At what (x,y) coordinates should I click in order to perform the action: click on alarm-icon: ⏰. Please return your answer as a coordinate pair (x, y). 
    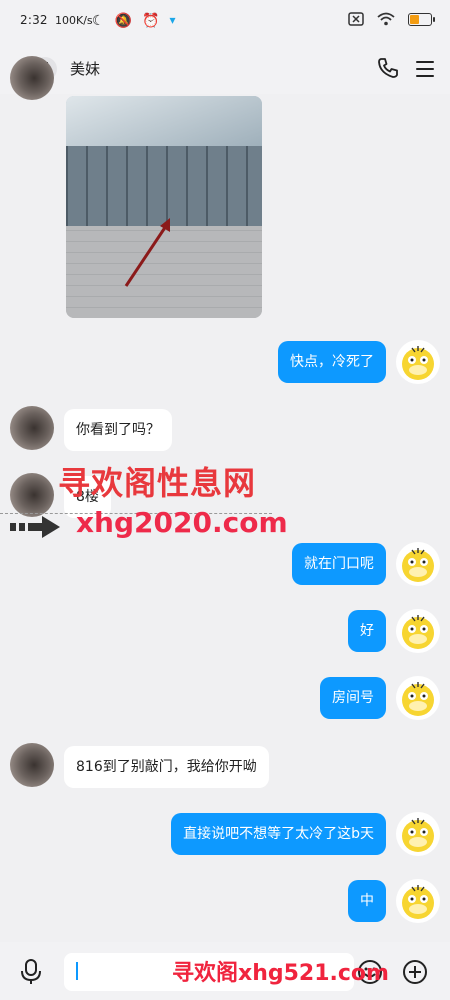
    Looking at the image, I should click on (151, 21).